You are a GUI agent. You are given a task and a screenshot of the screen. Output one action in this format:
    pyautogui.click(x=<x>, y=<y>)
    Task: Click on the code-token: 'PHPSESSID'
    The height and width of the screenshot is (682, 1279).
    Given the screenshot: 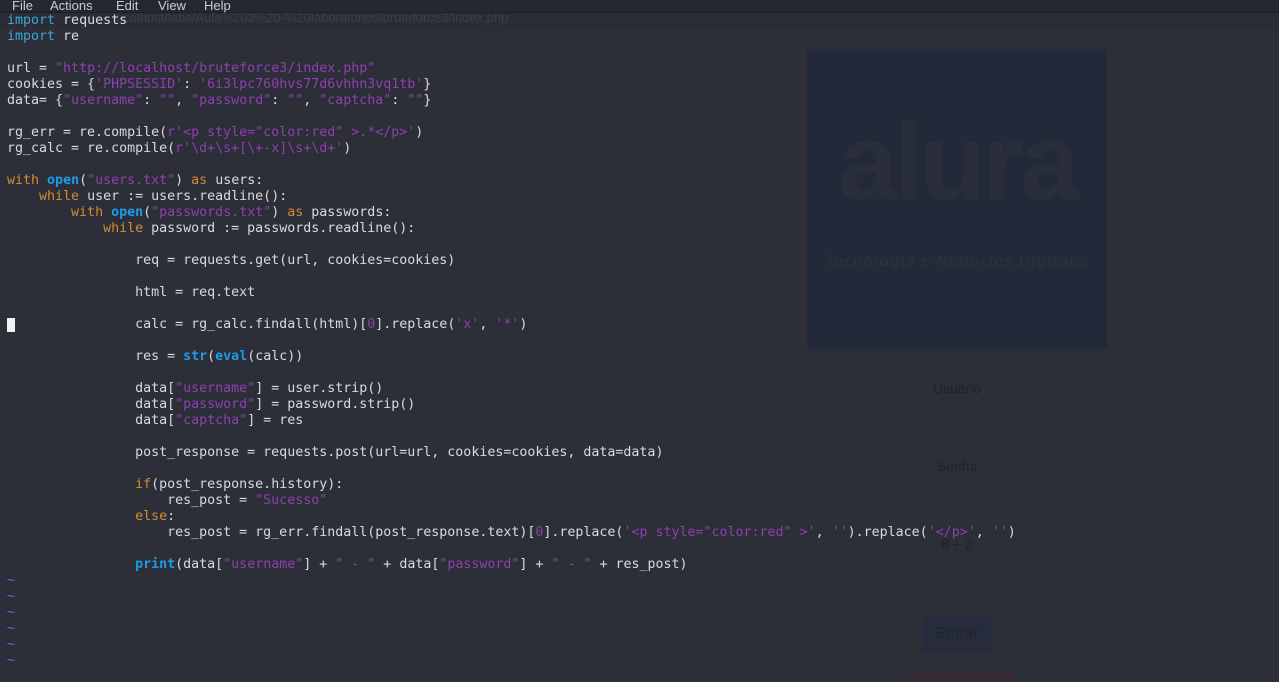 What is the action you would take?
    pyautogui.click(x=139, y=84)
    